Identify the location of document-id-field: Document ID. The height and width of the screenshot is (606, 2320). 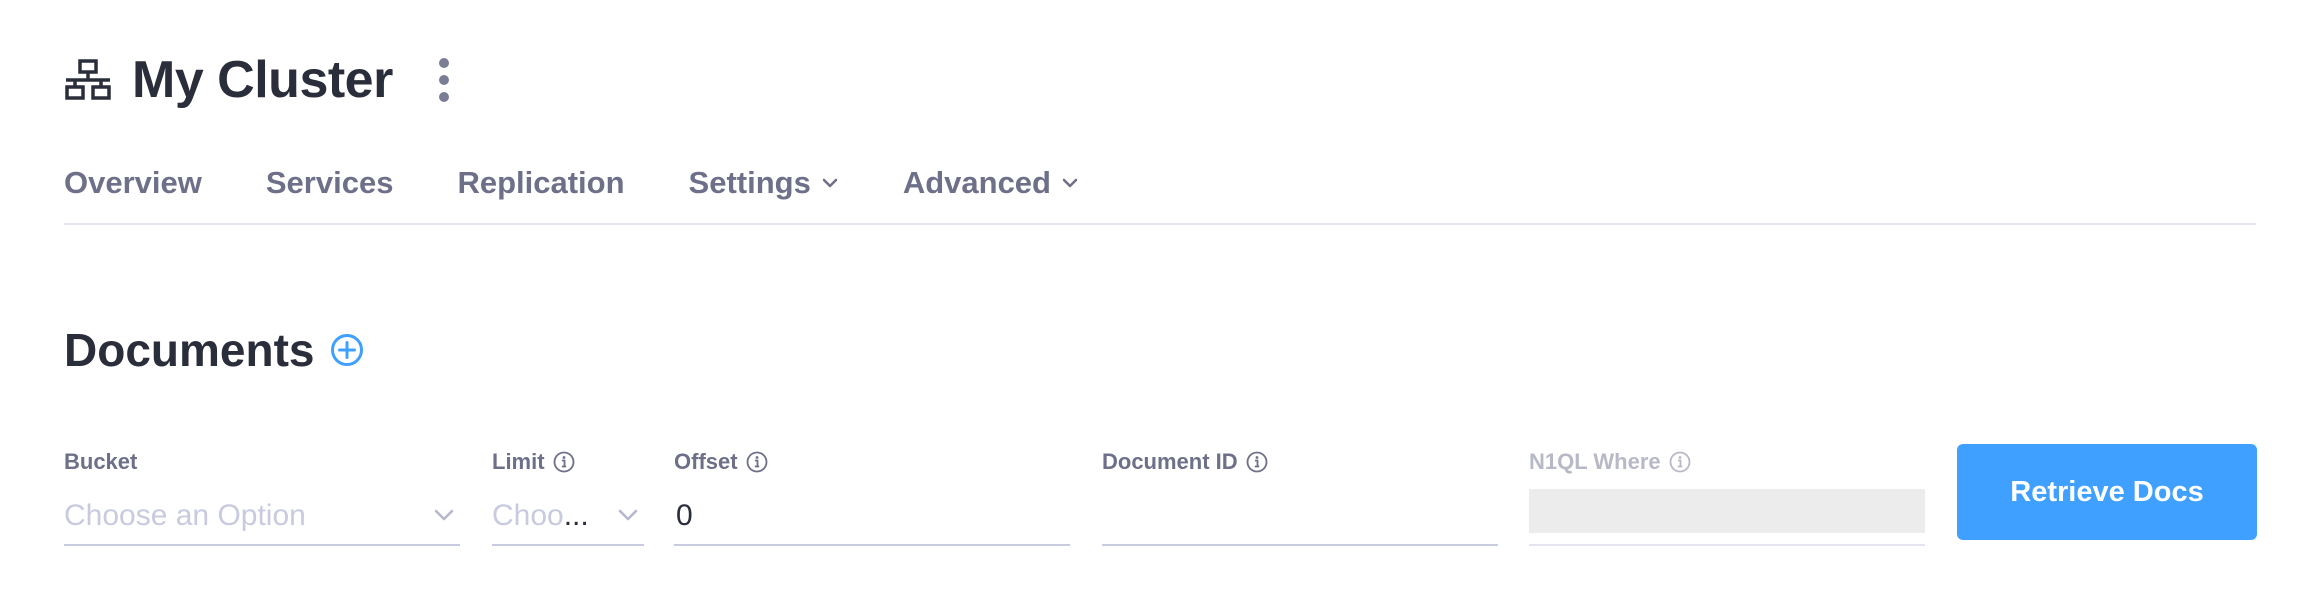
(1300, 497).